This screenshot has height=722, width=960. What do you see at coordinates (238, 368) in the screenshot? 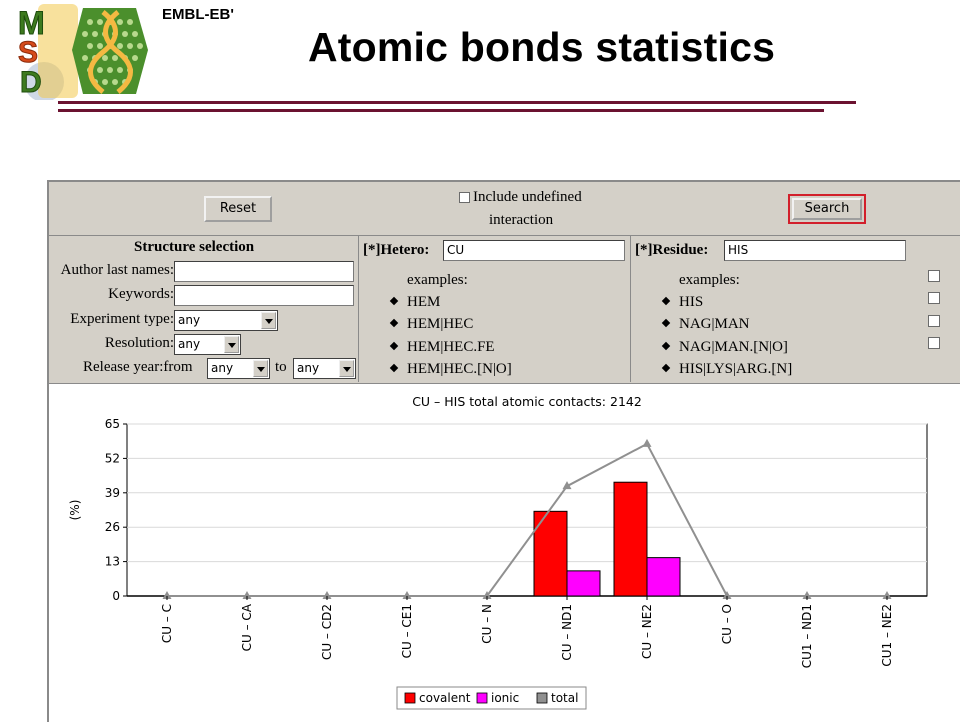
I see `release-year-from-select: any` at bounding box center [238, 368].